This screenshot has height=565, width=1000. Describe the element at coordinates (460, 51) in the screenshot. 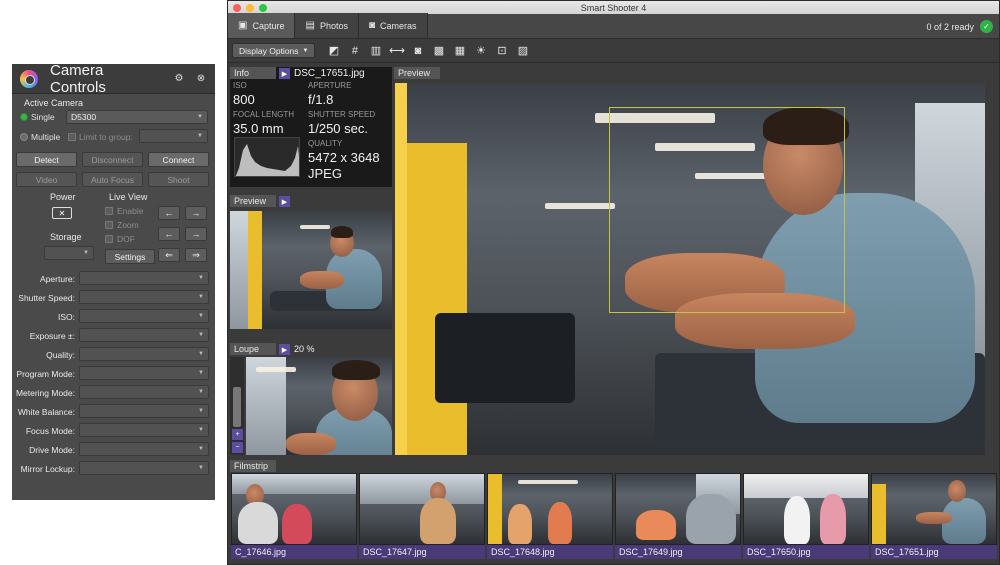

I see `checker-icon: ▦` at that location.